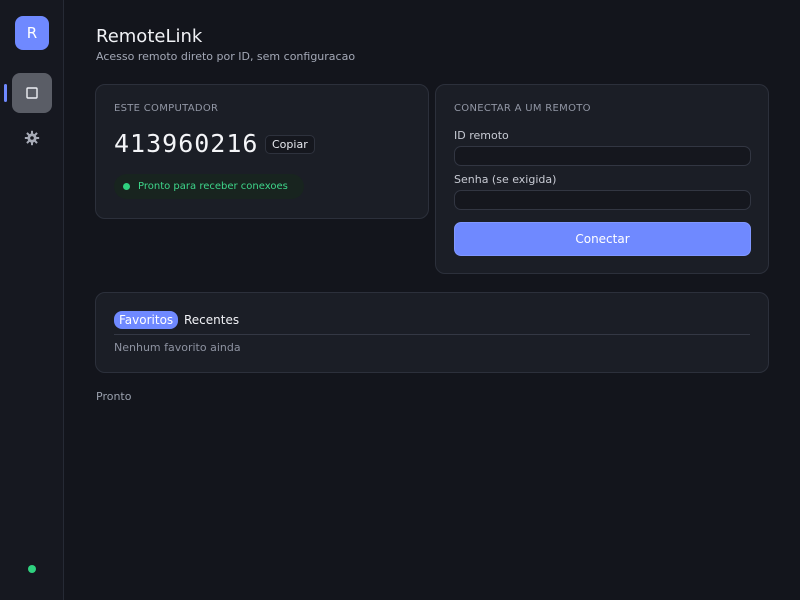  Describe the element at coordinates (177, 347) in the screenshot. I see `empty-favorites-message: Nenhum favorito ainda` at that location.